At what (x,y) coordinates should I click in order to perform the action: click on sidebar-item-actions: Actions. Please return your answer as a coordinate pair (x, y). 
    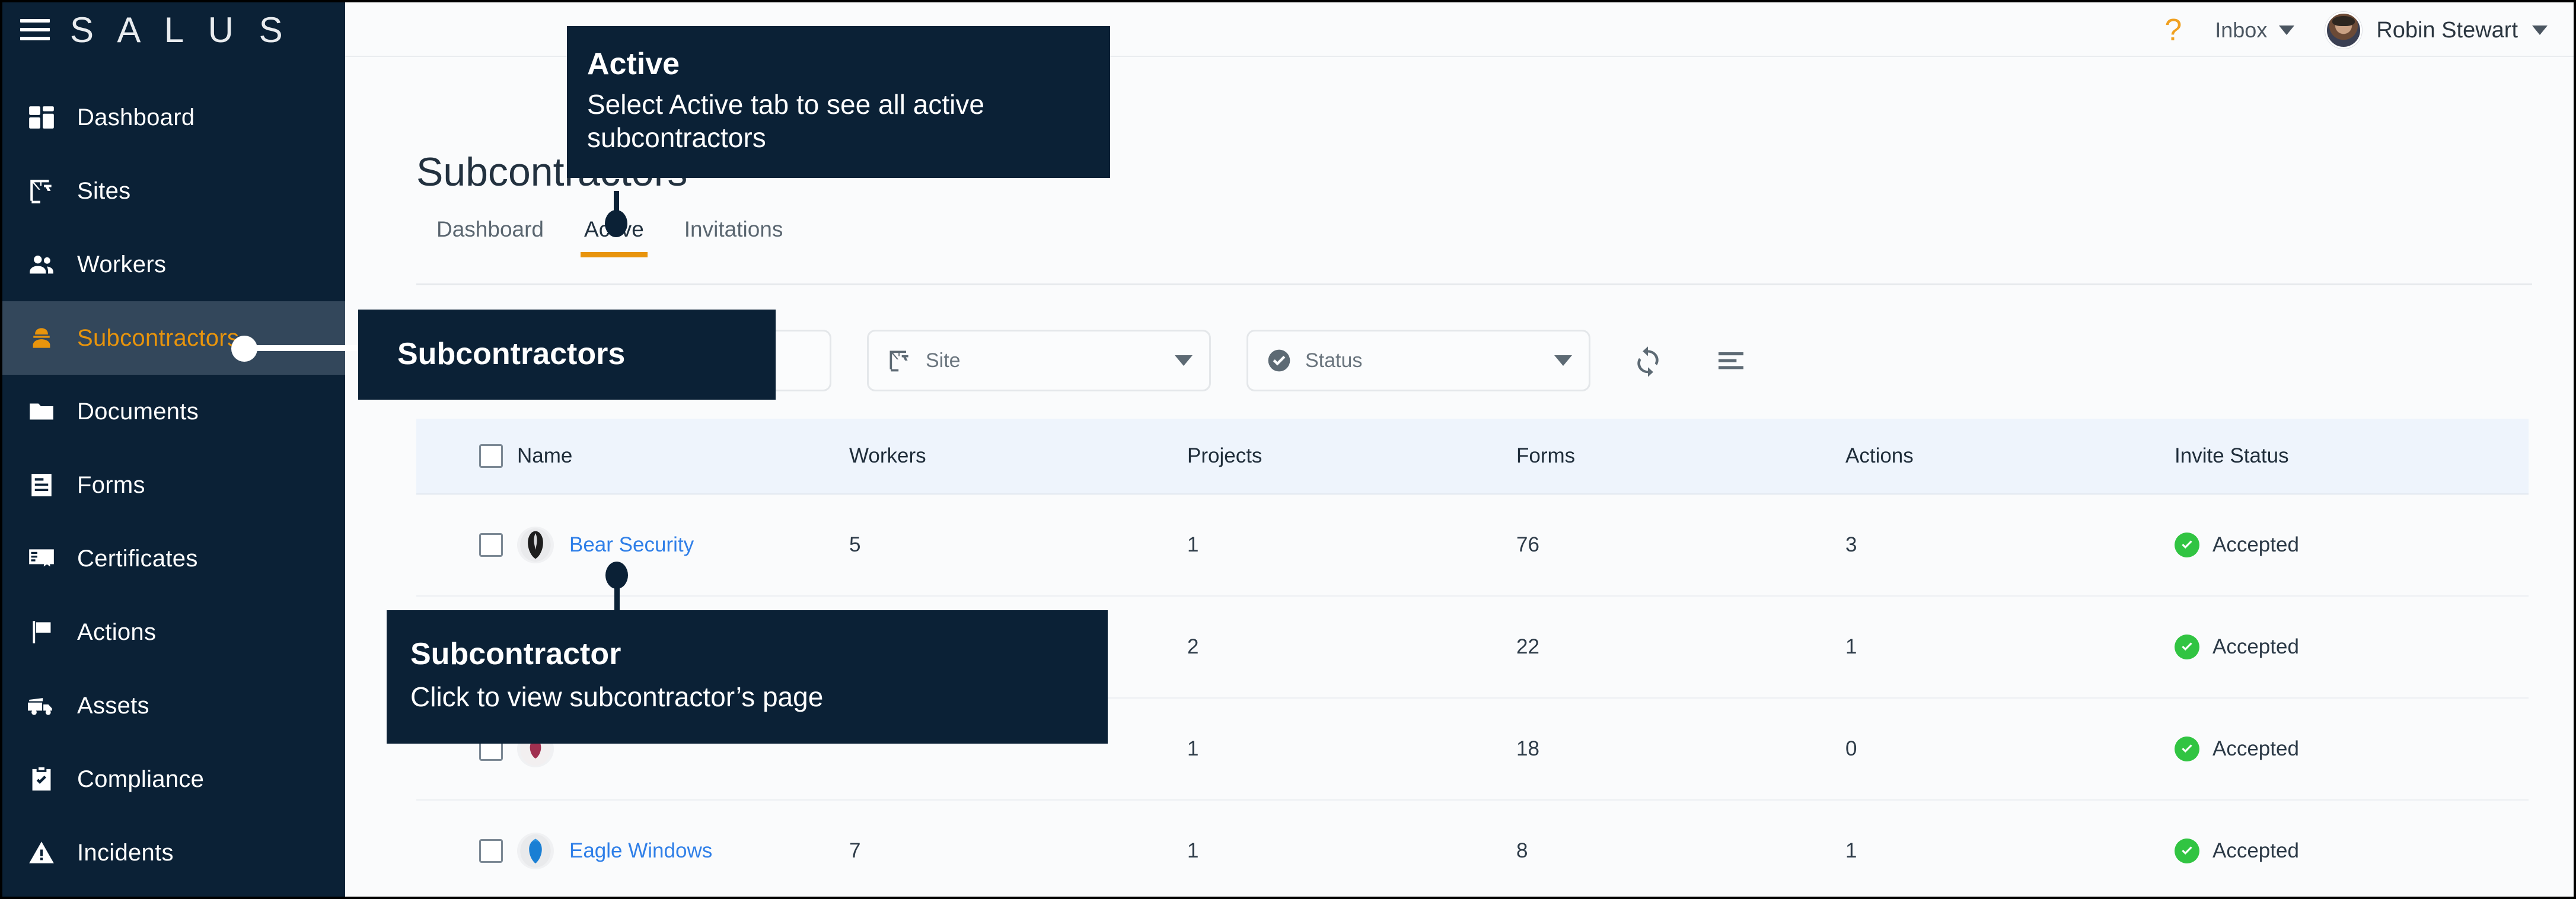
    Looking at the image, I should click on (173, 632).